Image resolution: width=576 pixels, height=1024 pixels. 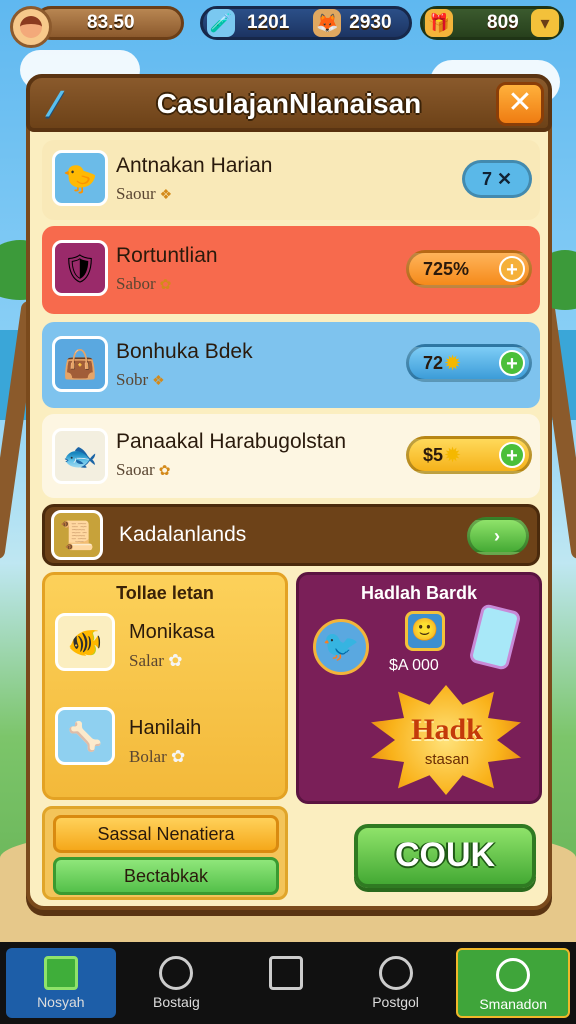 I want to click on mini-item-subtitle: Salar ✿, so click(x=156, y=660).